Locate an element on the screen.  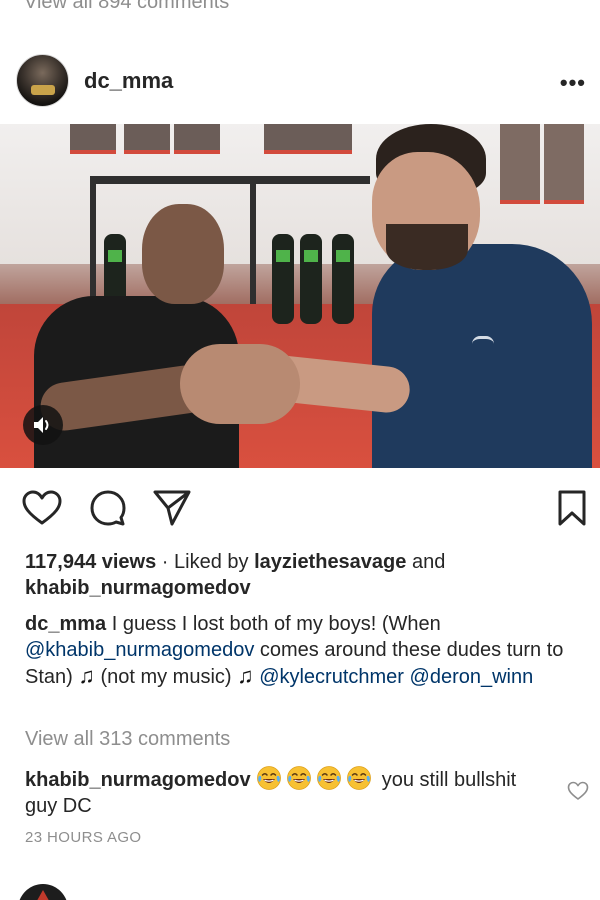
more-options-icon: ••• is located at coordinates (573, 83).